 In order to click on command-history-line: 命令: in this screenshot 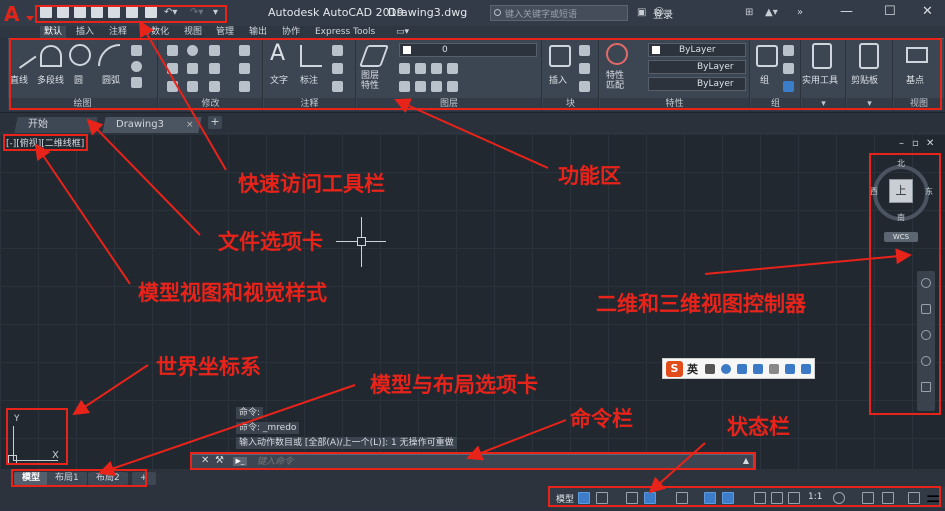, I will do `click(250, 413)`.